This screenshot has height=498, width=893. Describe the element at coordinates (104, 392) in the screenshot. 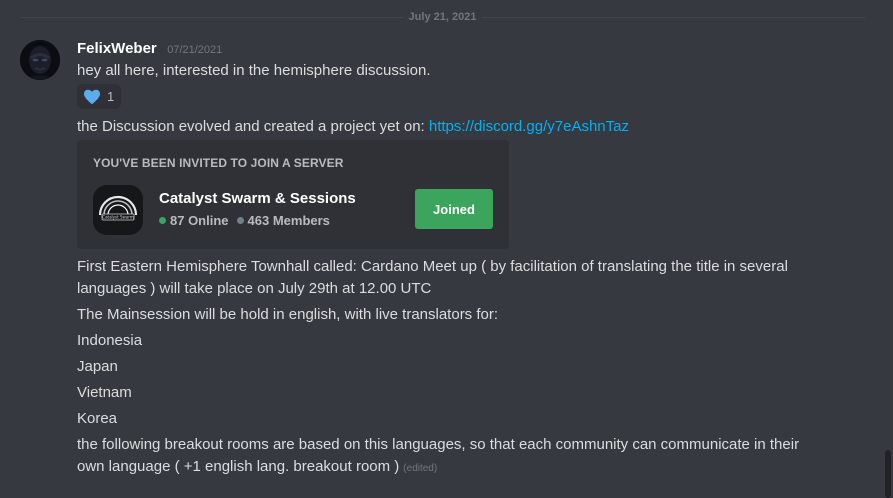

I see `language-item: Vietnam` at that location.